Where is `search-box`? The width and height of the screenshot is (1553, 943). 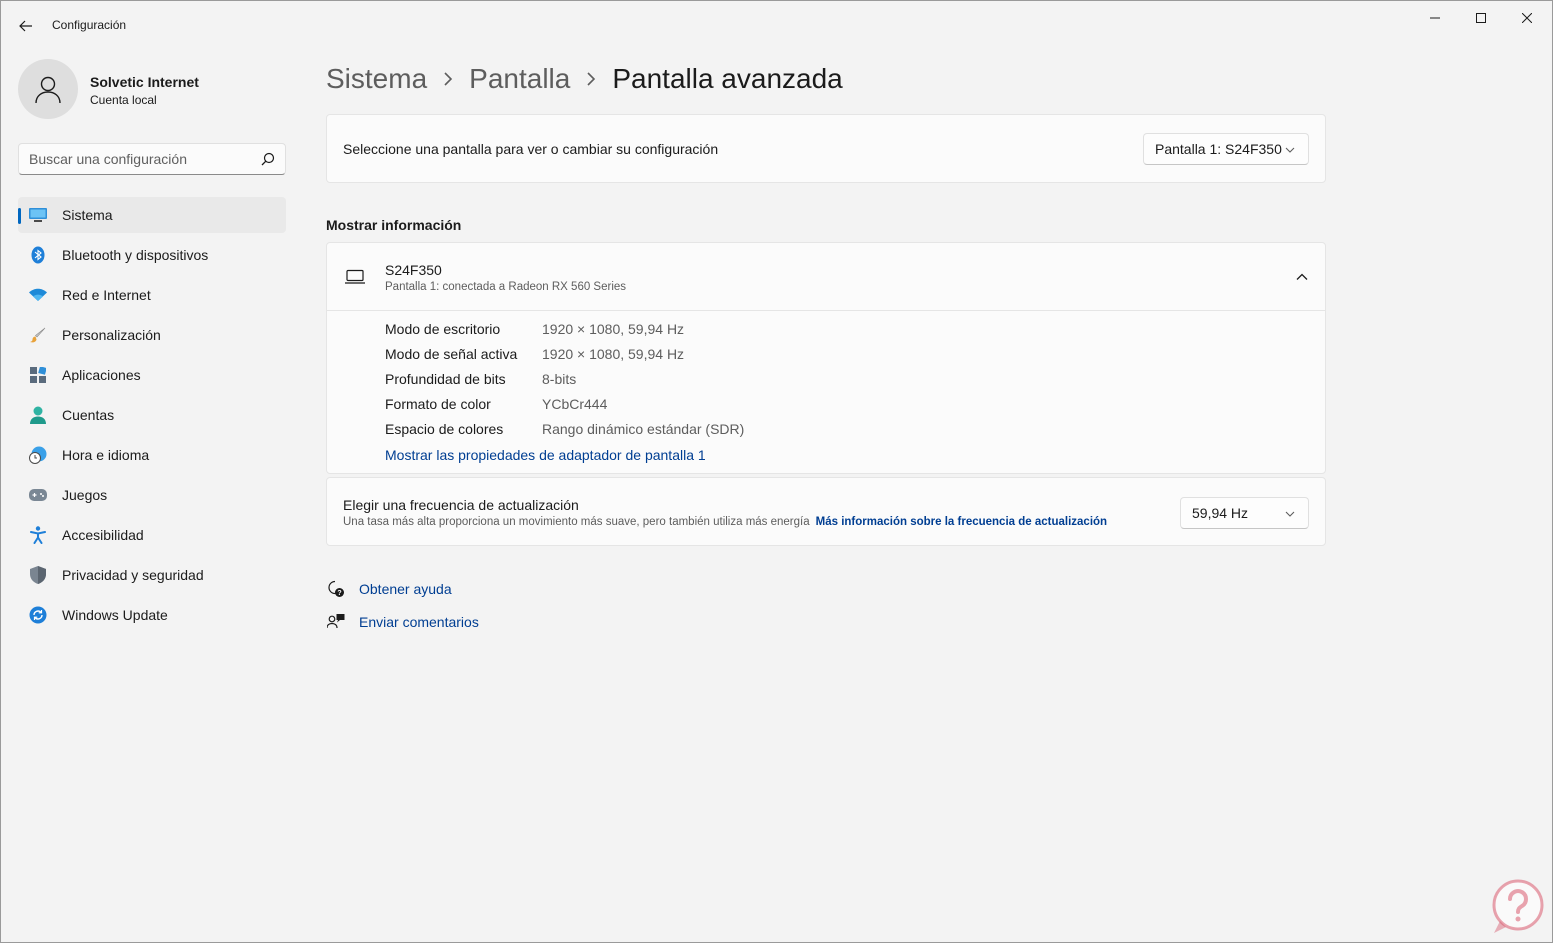
search-box is located at coordinates (152, 159).